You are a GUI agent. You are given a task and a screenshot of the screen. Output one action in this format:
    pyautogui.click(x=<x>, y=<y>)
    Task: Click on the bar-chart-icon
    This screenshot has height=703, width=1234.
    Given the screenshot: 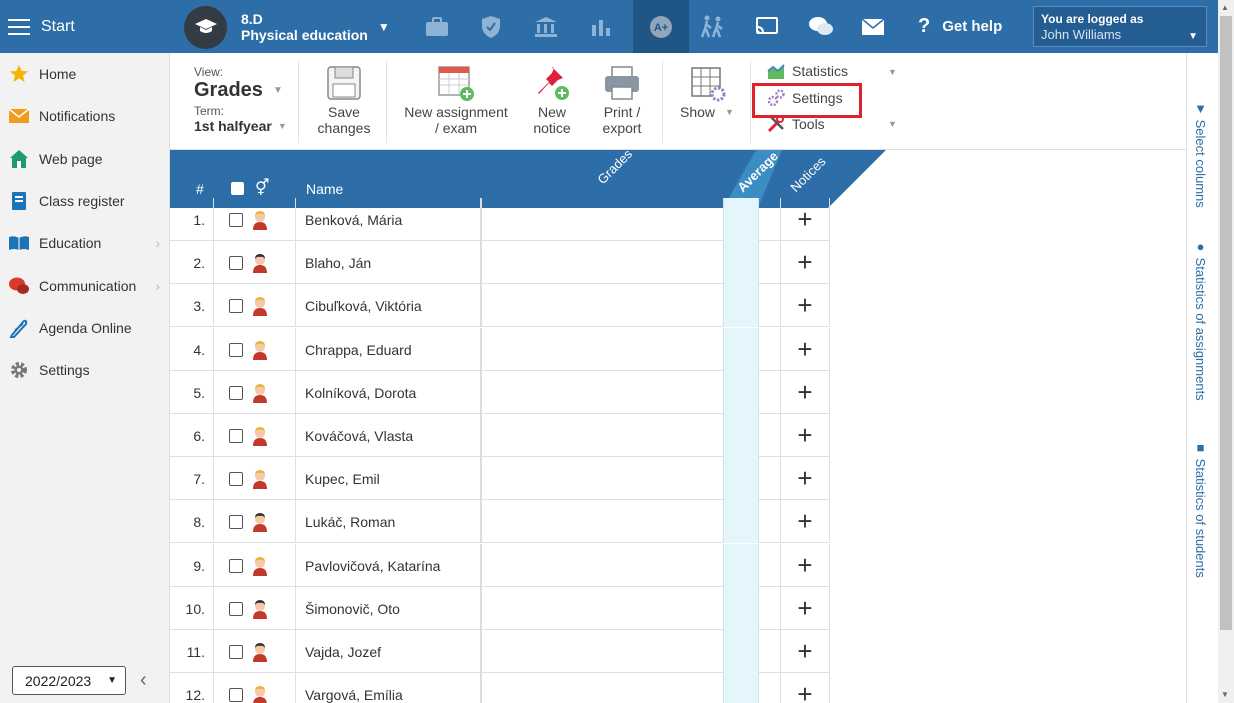 What is the action you would take?
    pyautogui.click(x=601, y=26)
    